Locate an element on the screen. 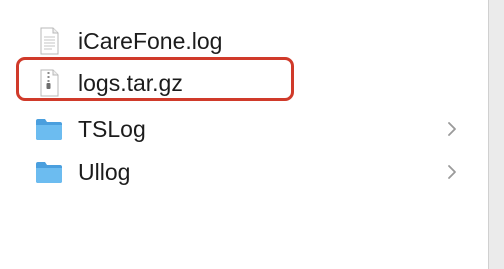 Image resolution: width=504 pixels, height=269 pixels. text-document-icon is located at coordinates (49, 41).